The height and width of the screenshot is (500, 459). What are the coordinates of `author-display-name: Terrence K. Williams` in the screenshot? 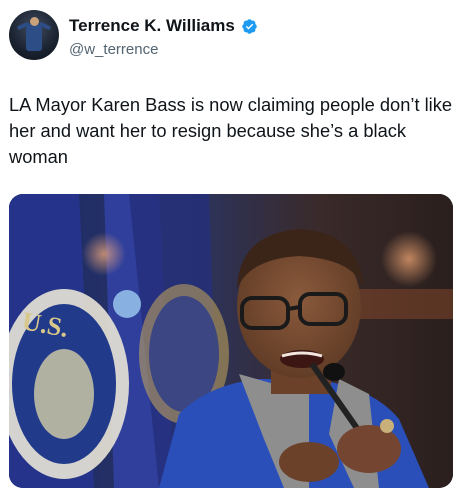 It's located at (152, 26).